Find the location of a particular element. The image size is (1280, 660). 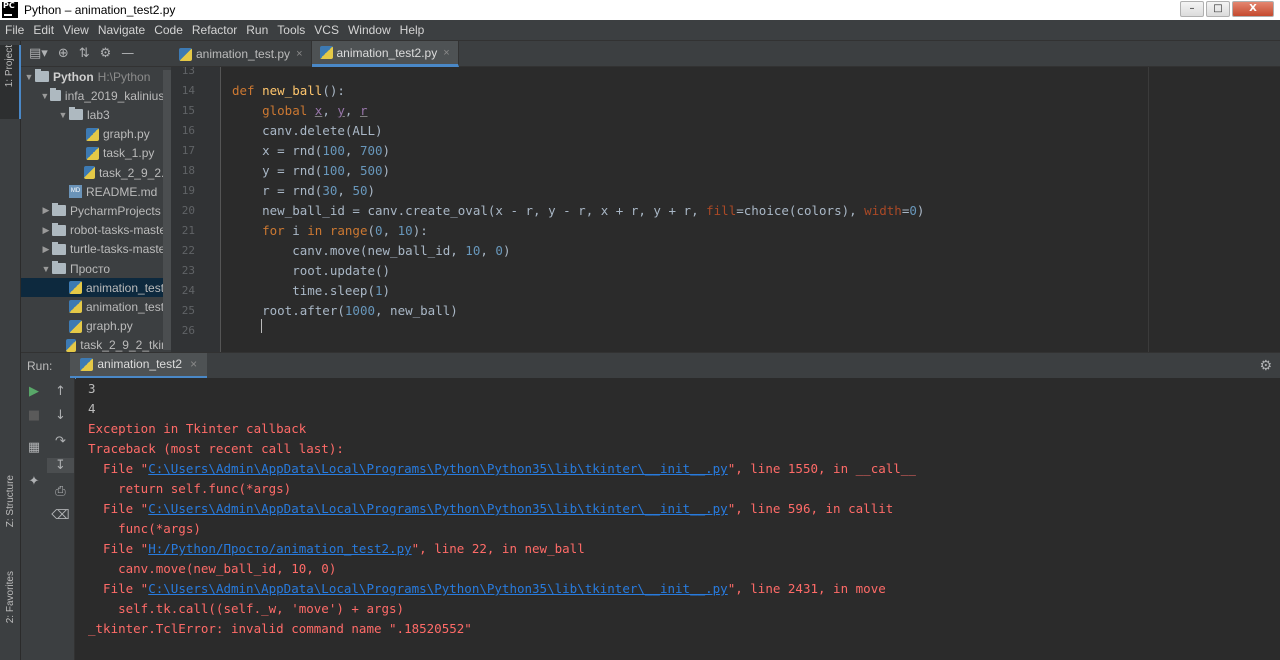

tree-folder: ▼ Просто is located at coordinates (96, 268).